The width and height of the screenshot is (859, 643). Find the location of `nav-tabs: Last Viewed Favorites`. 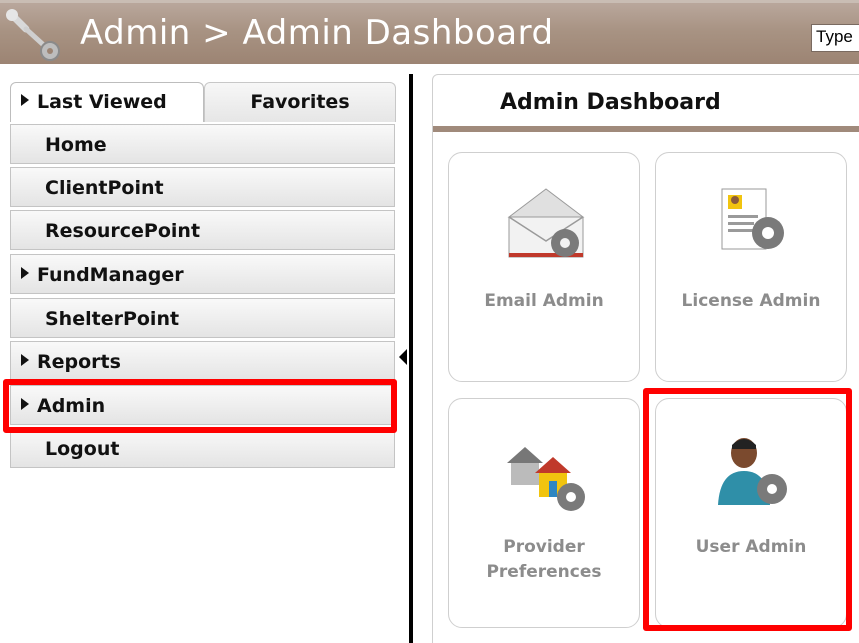

nav-tabs: Last Viewed Favorites is located at coordinates (203, 102).